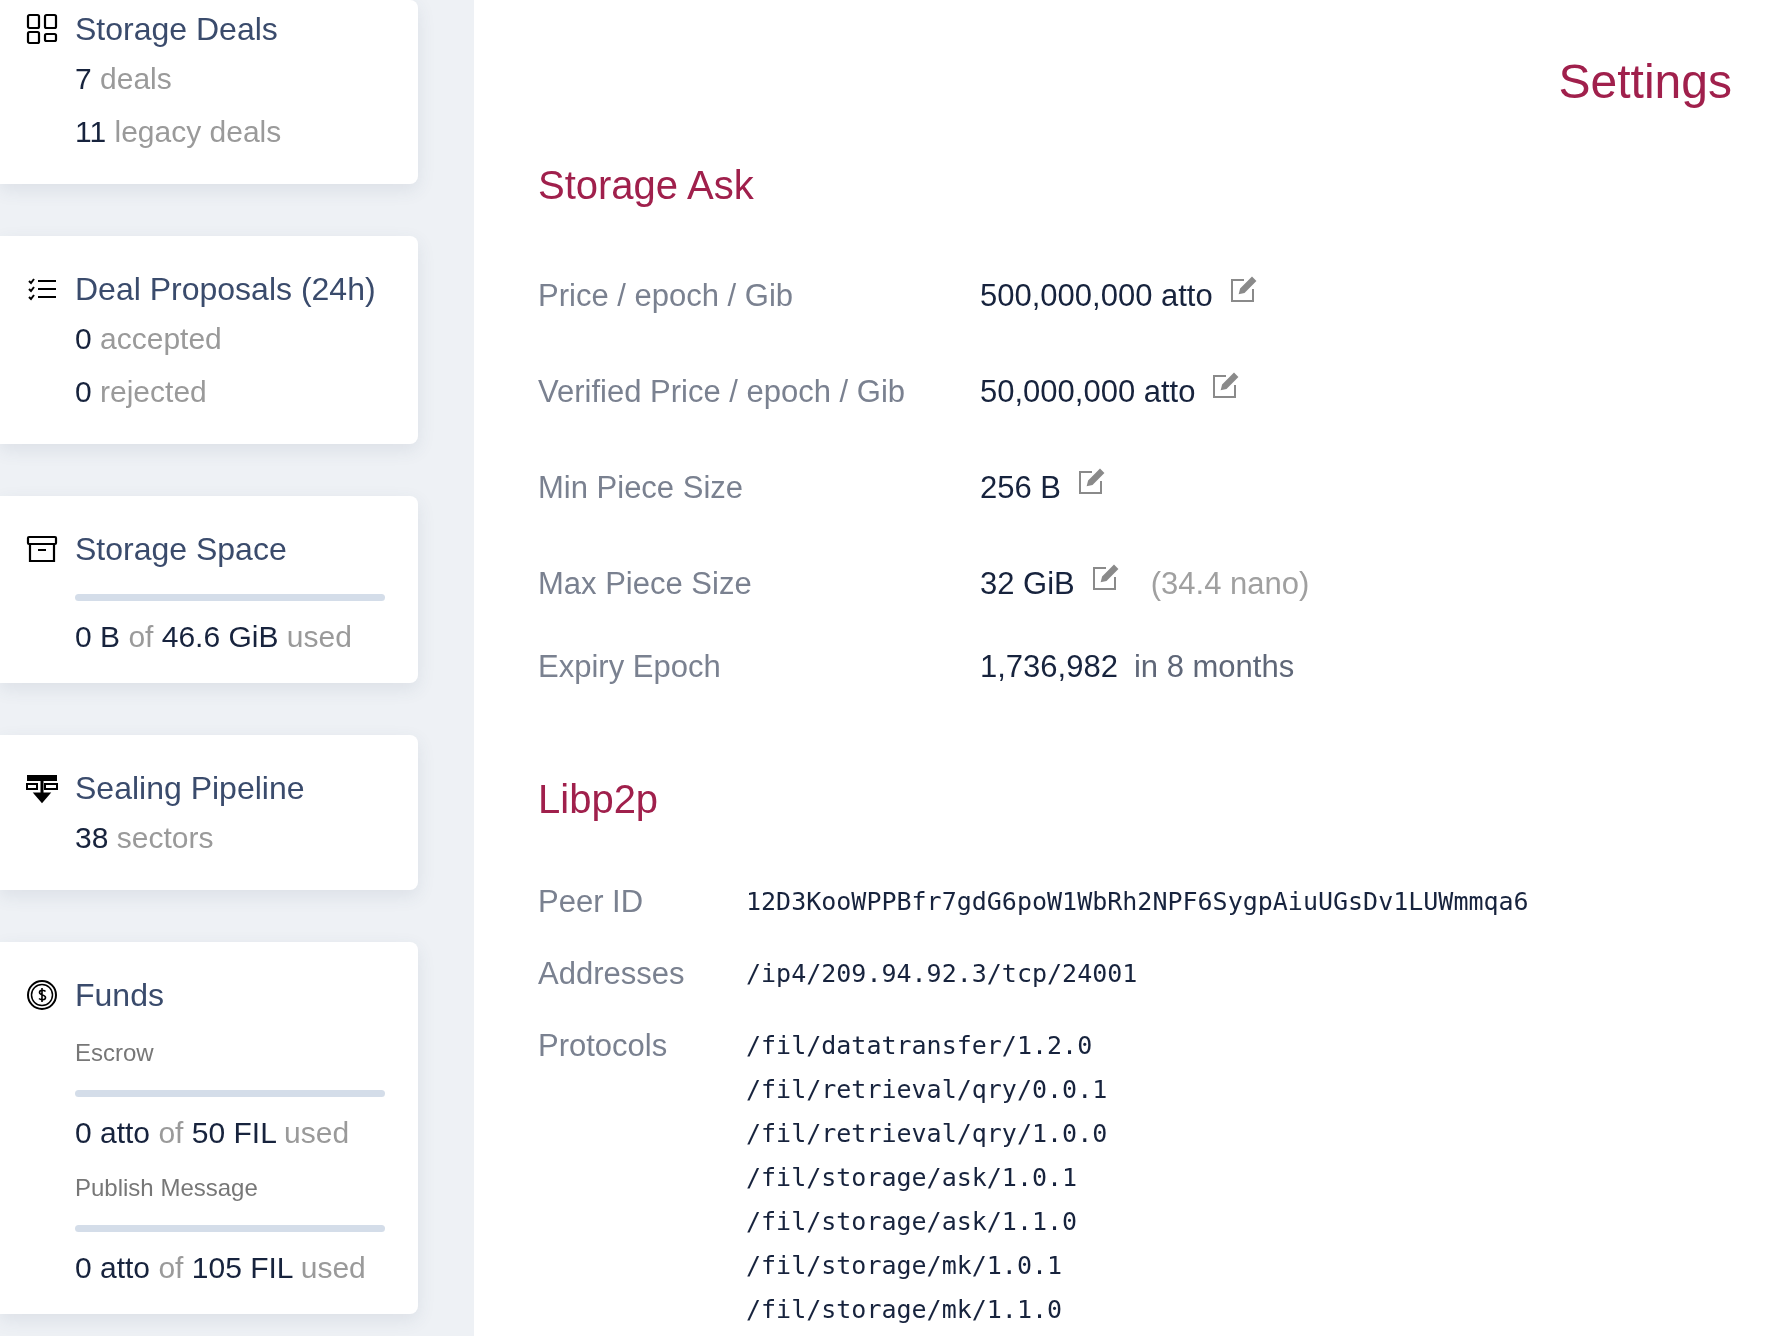 The height and width of the screenshot is (1336, 1786). What do you see at coordinates (144, 838) in the screenshot?
I see `count-text: 38 sectors` at bounding box center [144, 838].